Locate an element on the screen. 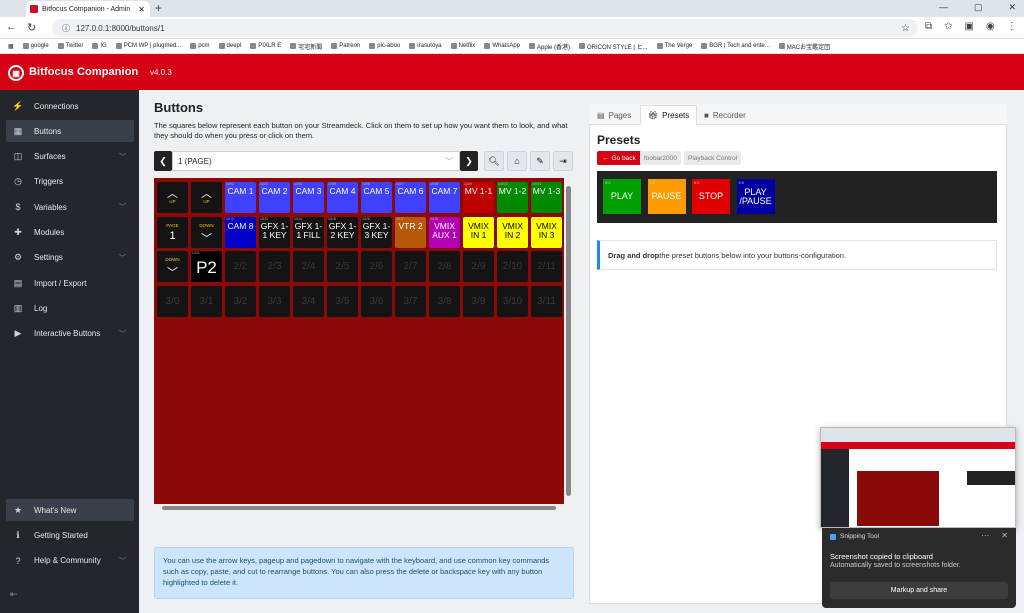  horizontal-scrollbar is located at coordinates (359, 508).